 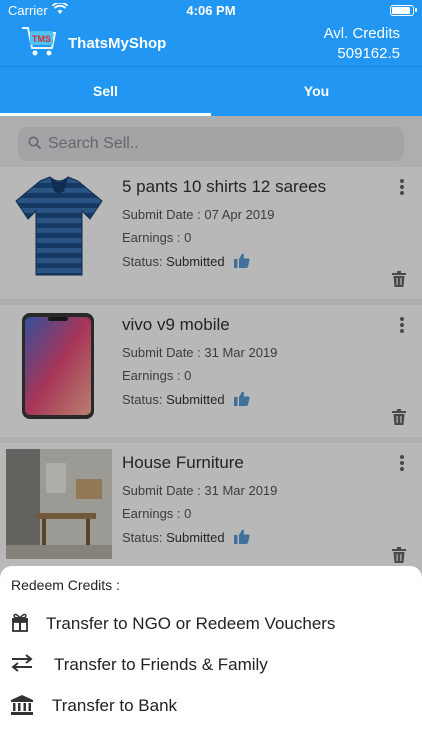 I want to click on sheet-title: Redeem Credits :, so click(x=65, y=585).